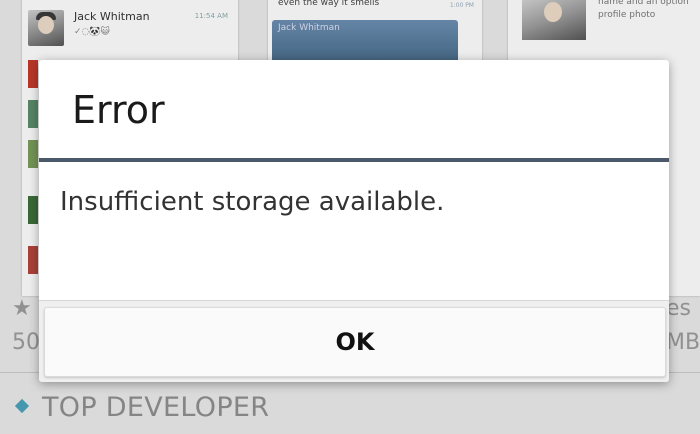  I want to click on ok-button: OK, so click(355, 342).